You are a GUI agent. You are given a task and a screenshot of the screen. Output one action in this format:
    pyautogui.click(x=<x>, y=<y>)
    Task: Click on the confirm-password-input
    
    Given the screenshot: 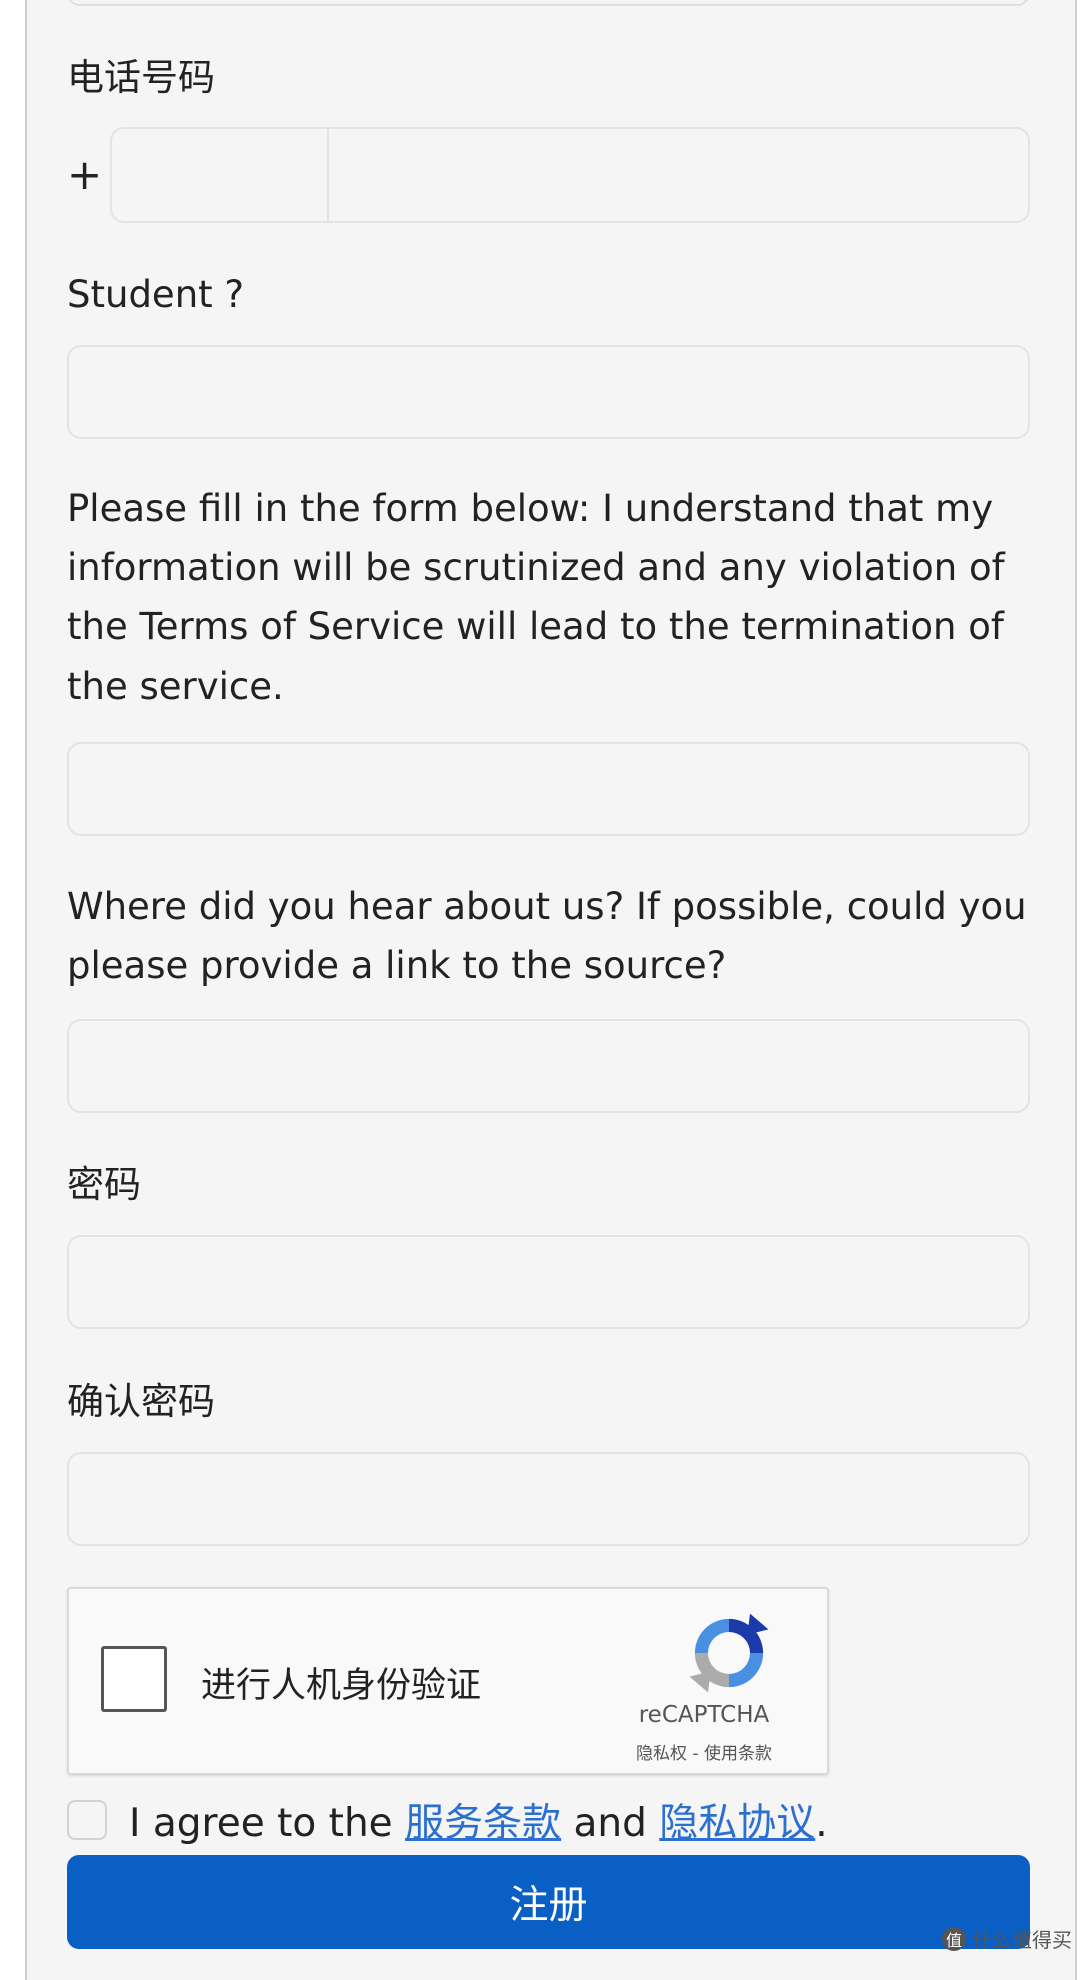 What is the action you would take?
    pyautogui.click(x=548, y=1499)
    